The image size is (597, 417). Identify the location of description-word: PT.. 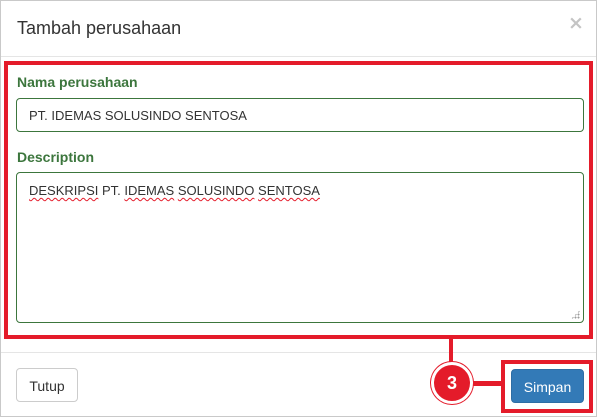
(111, 190).